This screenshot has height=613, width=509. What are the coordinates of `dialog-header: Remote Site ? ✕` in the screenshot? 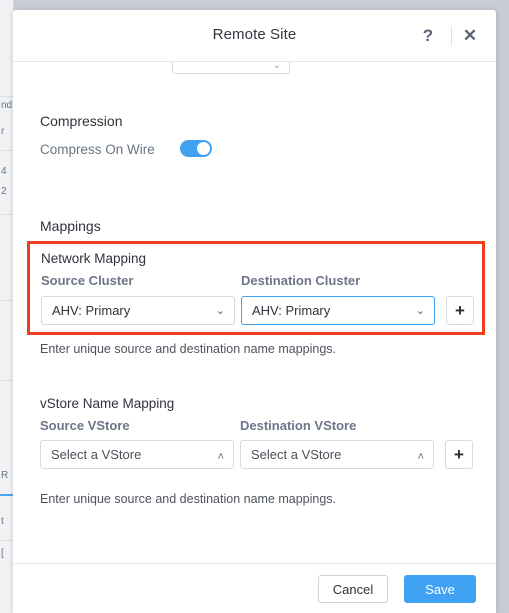 It's located at (254, 36).